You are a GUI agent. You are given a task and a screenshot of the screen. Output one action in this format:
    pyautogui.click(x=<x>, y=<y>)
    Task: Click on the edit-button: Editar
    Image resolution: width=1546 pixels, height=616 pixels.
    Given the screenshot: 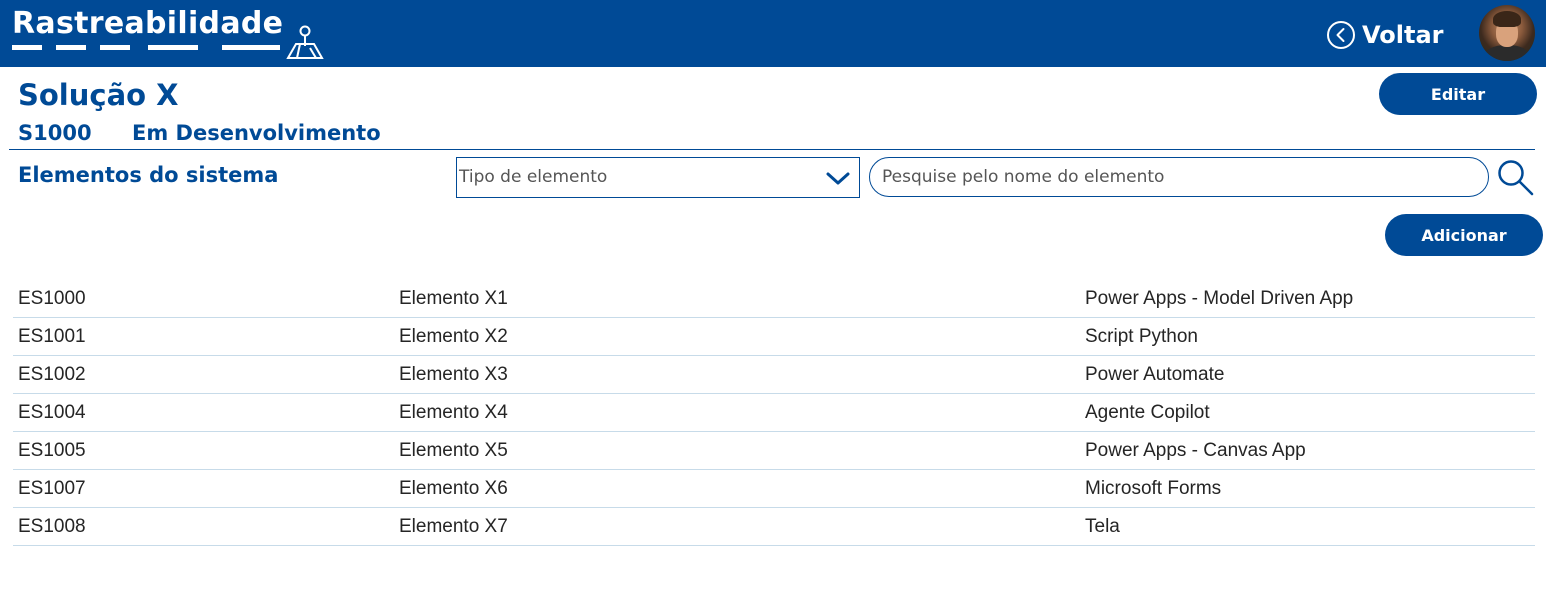 What is the action you would take?
    pyautogui.click(x=1458, y=94)
    